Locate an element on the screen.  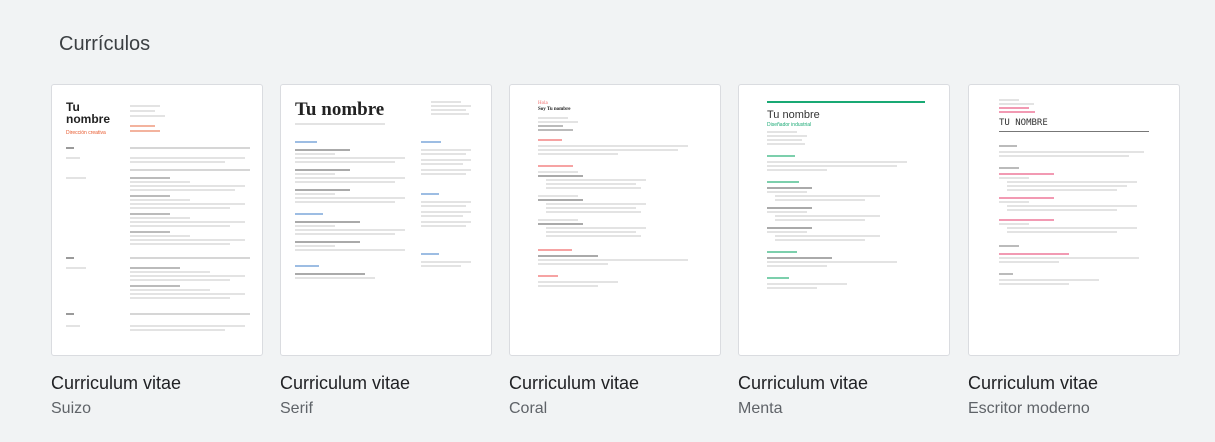
section-title: Currículos is located at coordinates (105, 44).